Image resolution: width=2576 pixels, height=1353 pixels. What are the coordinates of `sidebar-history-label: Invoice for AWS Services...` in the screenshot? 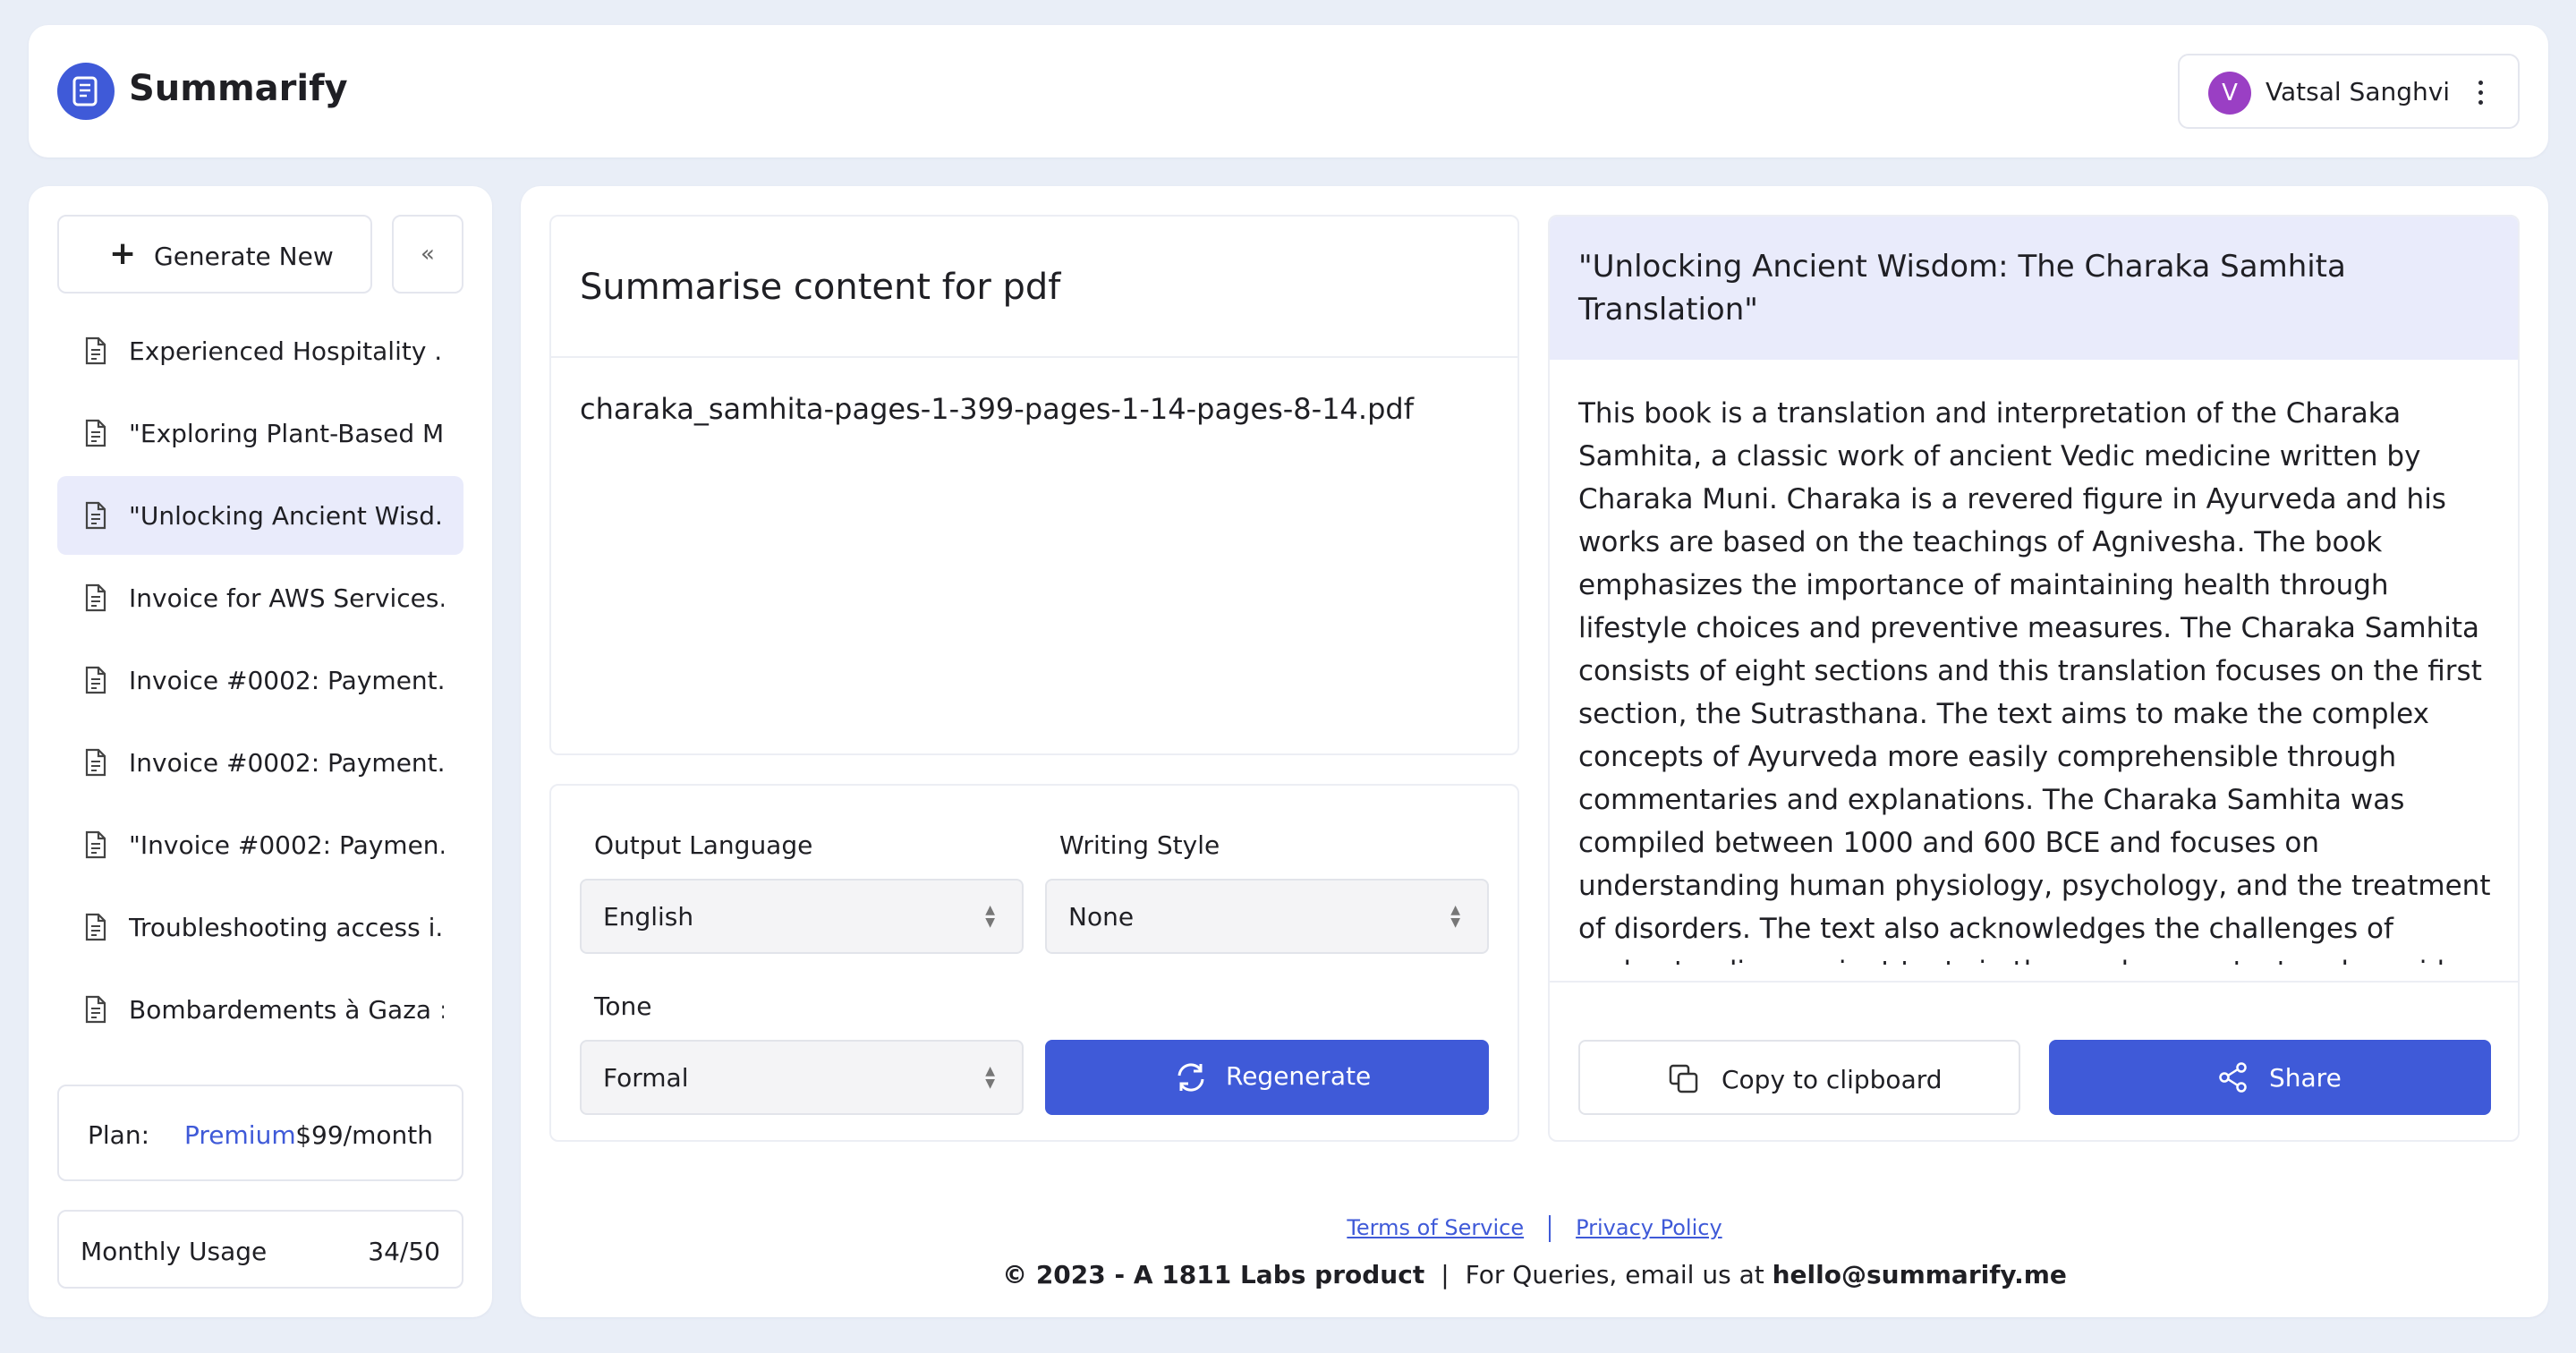 It's located at (286, 598).